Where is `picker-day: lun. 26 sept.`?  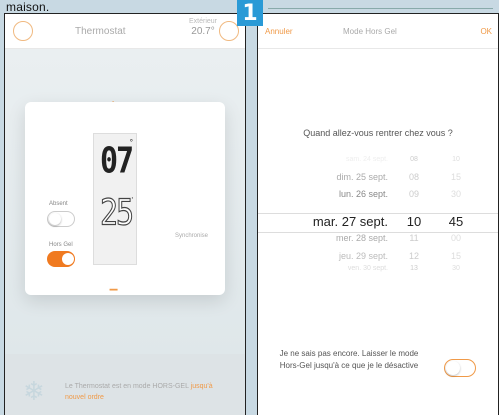
picker-day: lun. 26 sept. is located at coordinates (363, 194).